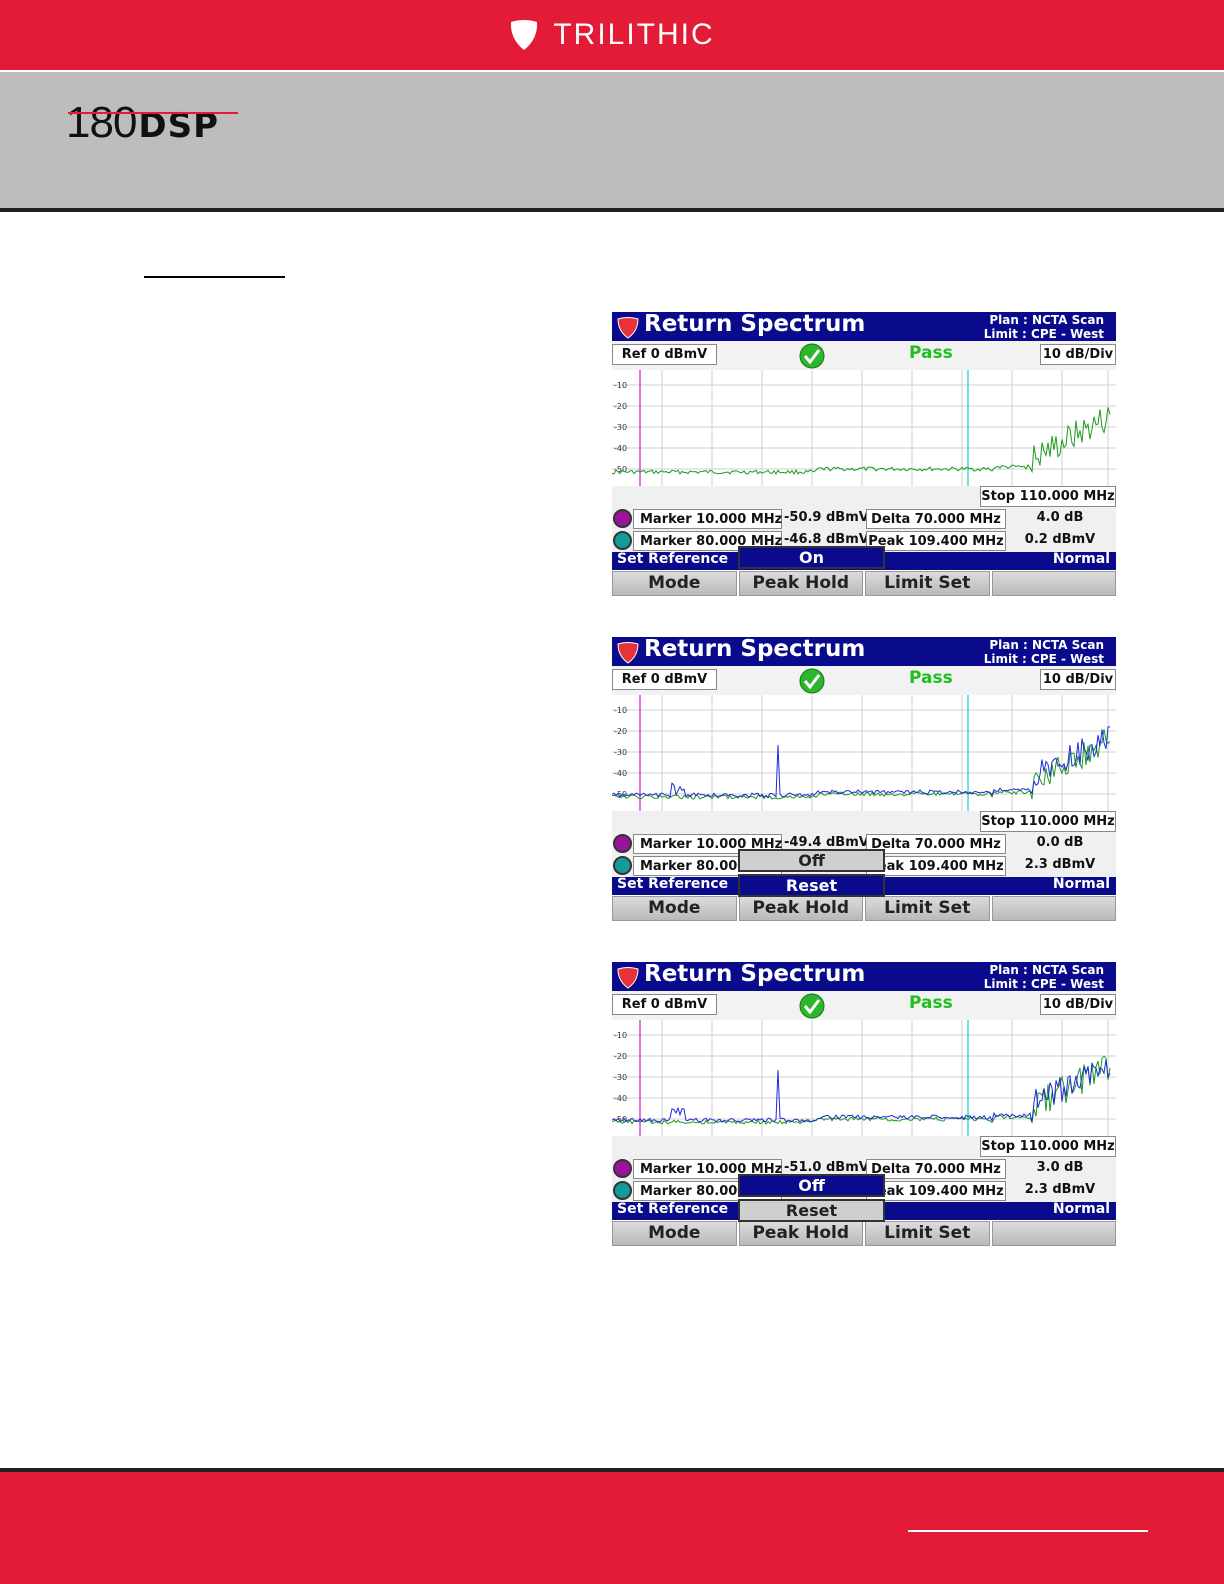 The image size is (1224, 1584). Describe the element at coordinates (1060, 842) in the screenshot. I see `delta-value: 0.0 dB` at that location.